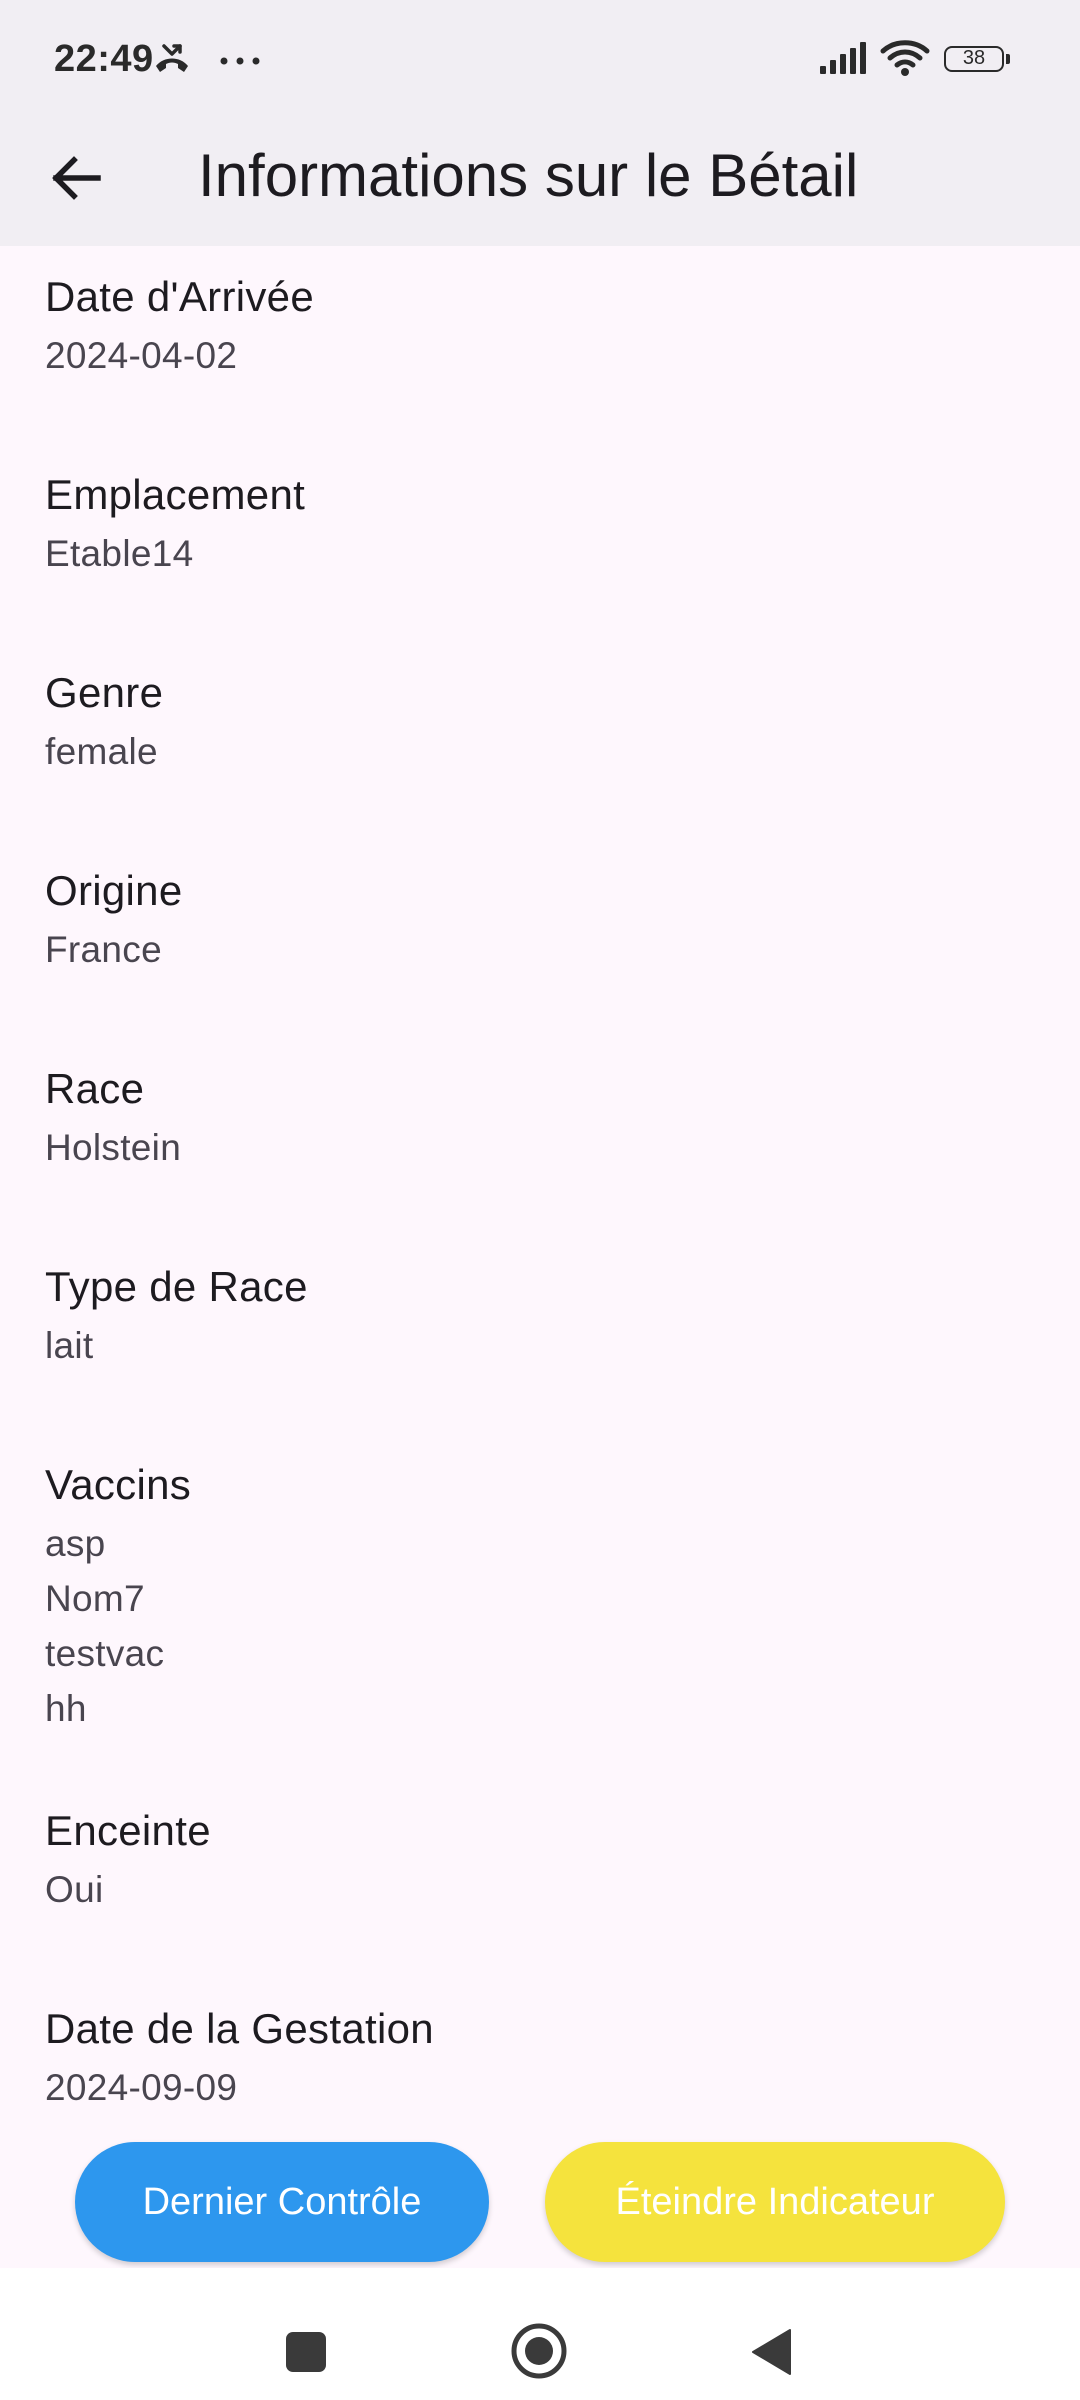 The height and width of the screenshot is (2400, 1080). I want to click on eteindre-indicateur-button: Éteindre Indicateur, so click(775, 2202).